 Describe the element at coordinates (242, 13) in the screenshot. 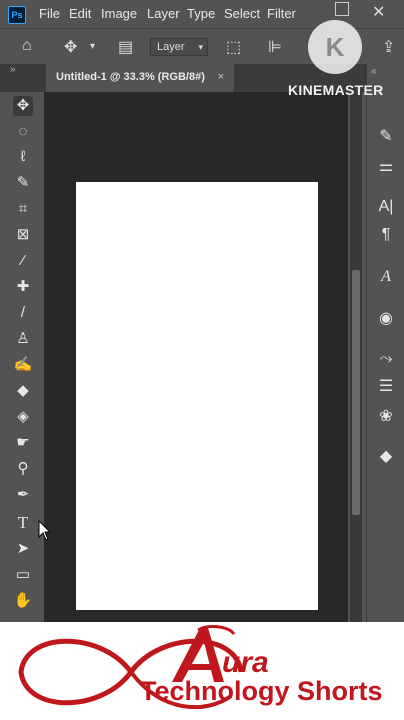

I see `menu-select: Select` at that location.